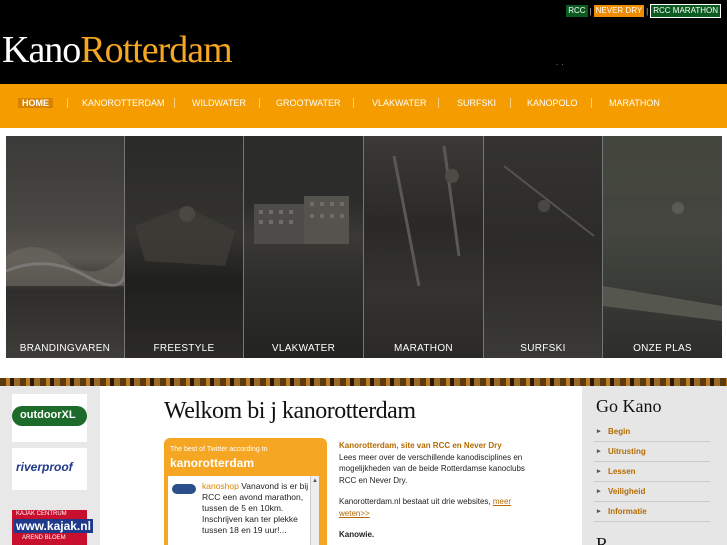 The height and width of the screenshot is (545, 727). What do you see at coordinates (629, 406) in the screenshot?
I see `side-title: Go Kano` at bounding box center [629, 406].